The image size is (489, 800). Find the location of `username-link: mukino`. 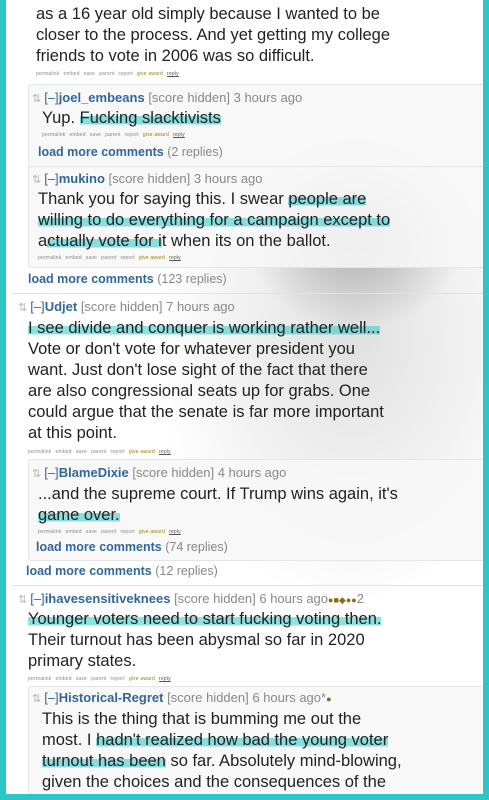

username-link: mukino is located at coordinates (82, 178).